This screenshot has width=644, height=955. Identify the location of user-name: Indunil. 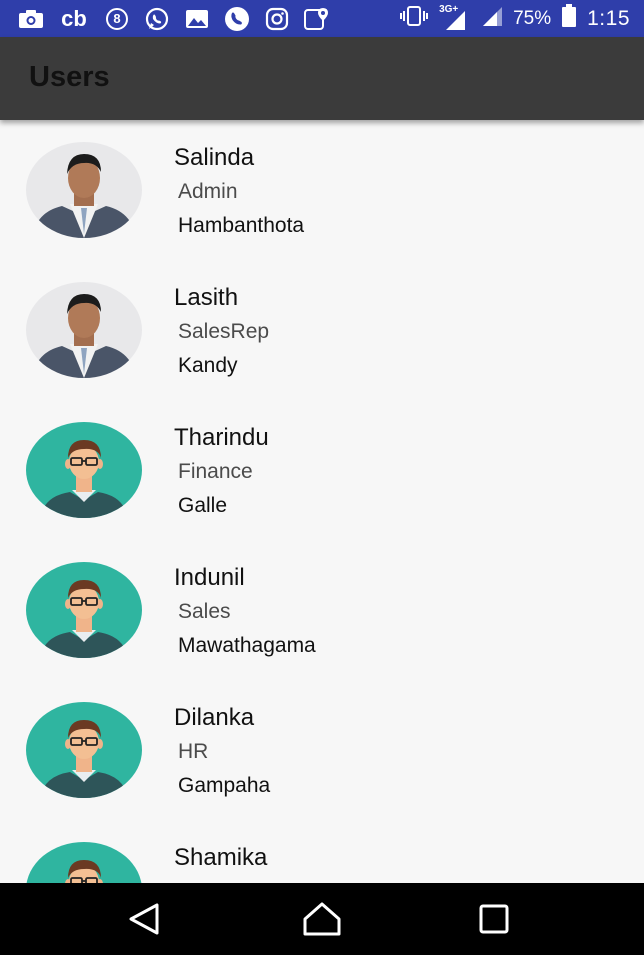
(209, 577).